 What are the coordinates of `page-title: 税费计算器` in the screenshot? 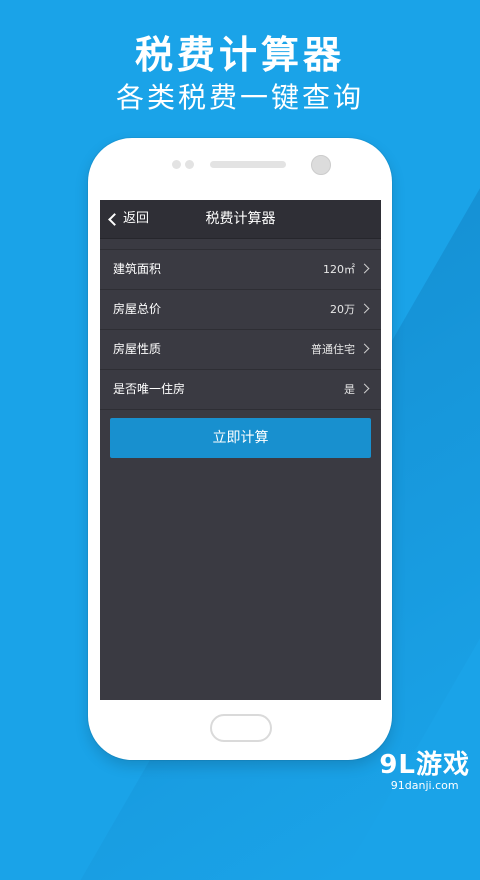 It's located at (240, 219).